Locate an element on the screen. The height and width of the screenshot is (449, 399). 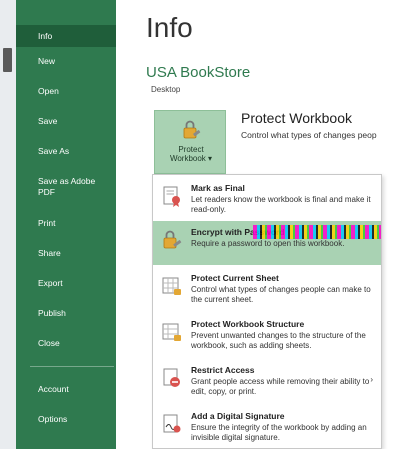
menu-item-title: Protect Workbook Structure is located at coordinates (248, 324).